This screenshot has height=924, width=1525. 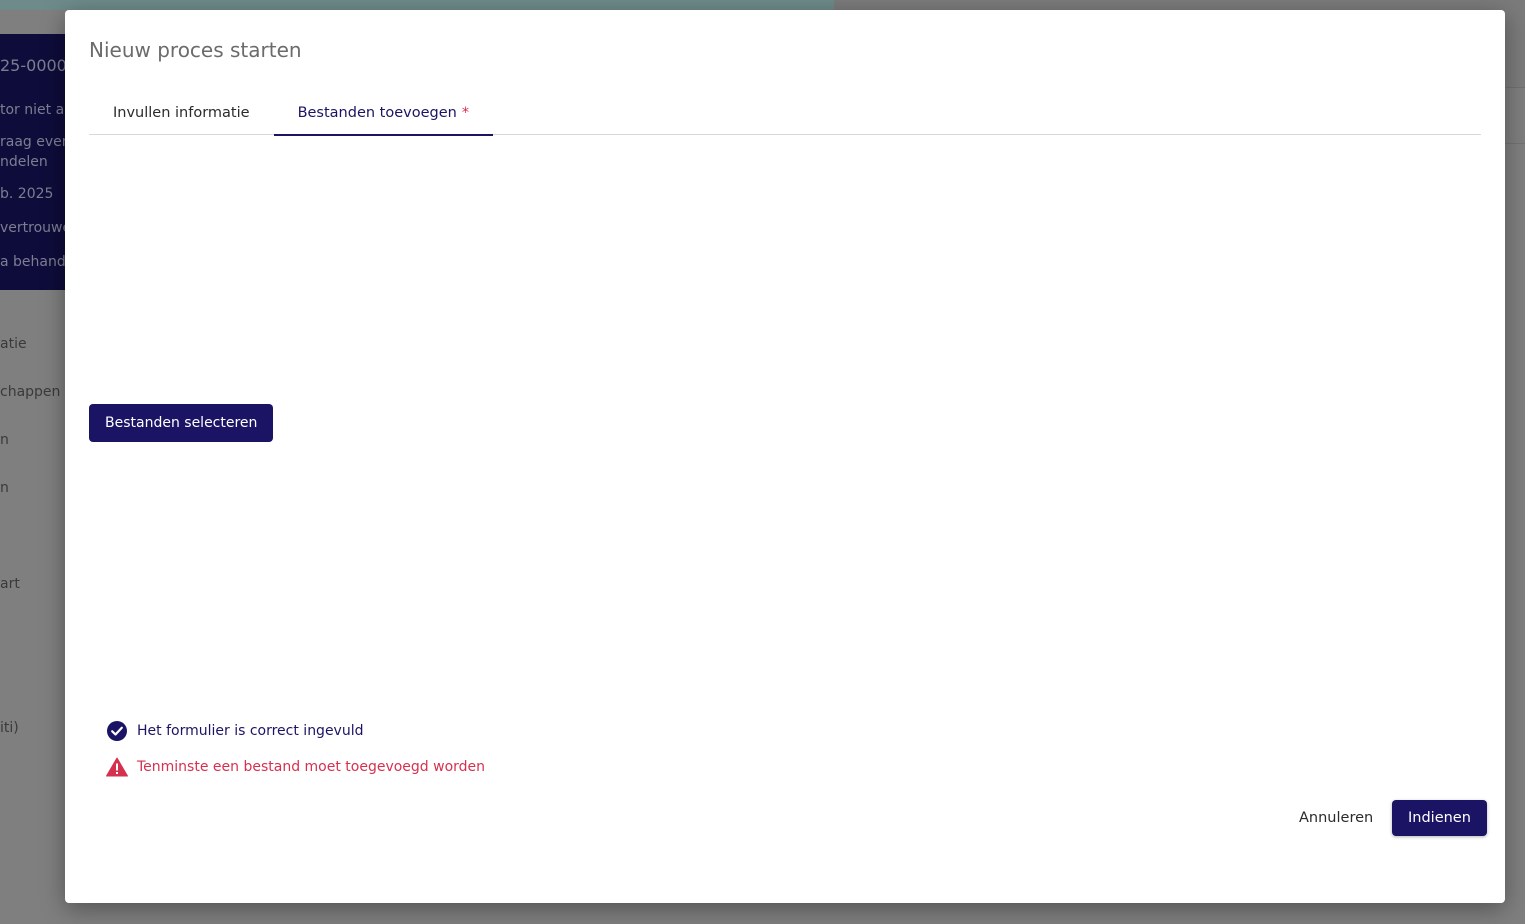 I want to click on select-files-button: Bestanden selecteren, so click(x=181, y=423).